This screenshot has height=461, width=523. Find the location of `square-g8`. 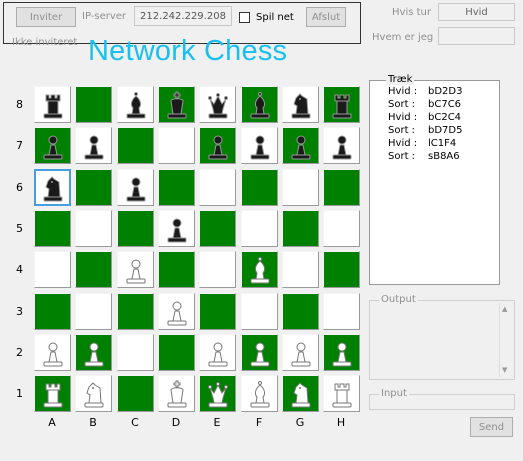

square-g8 is located at coordinates (300, 104).